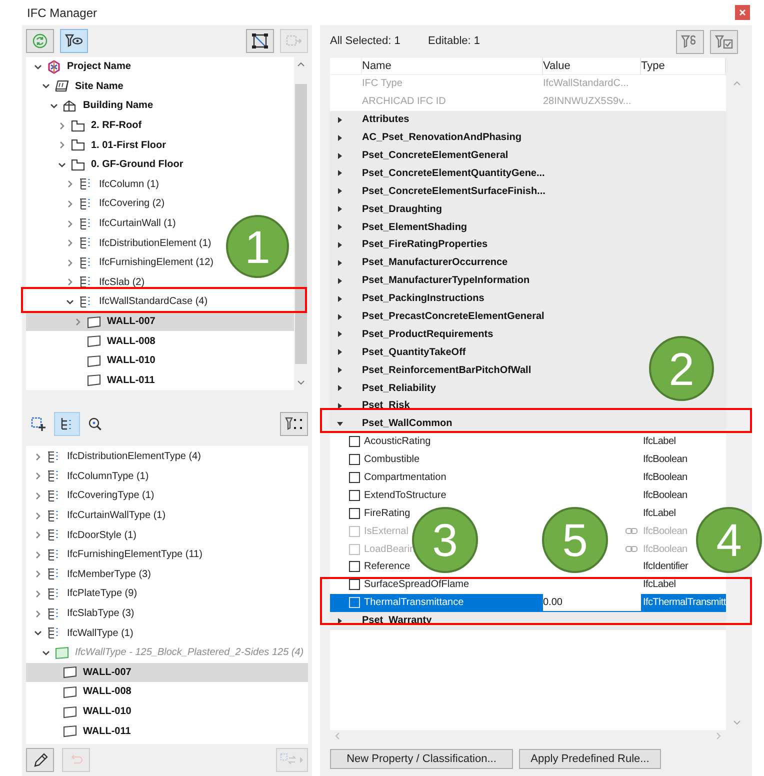  I want to click on column-header: Name, so click(452, 66).